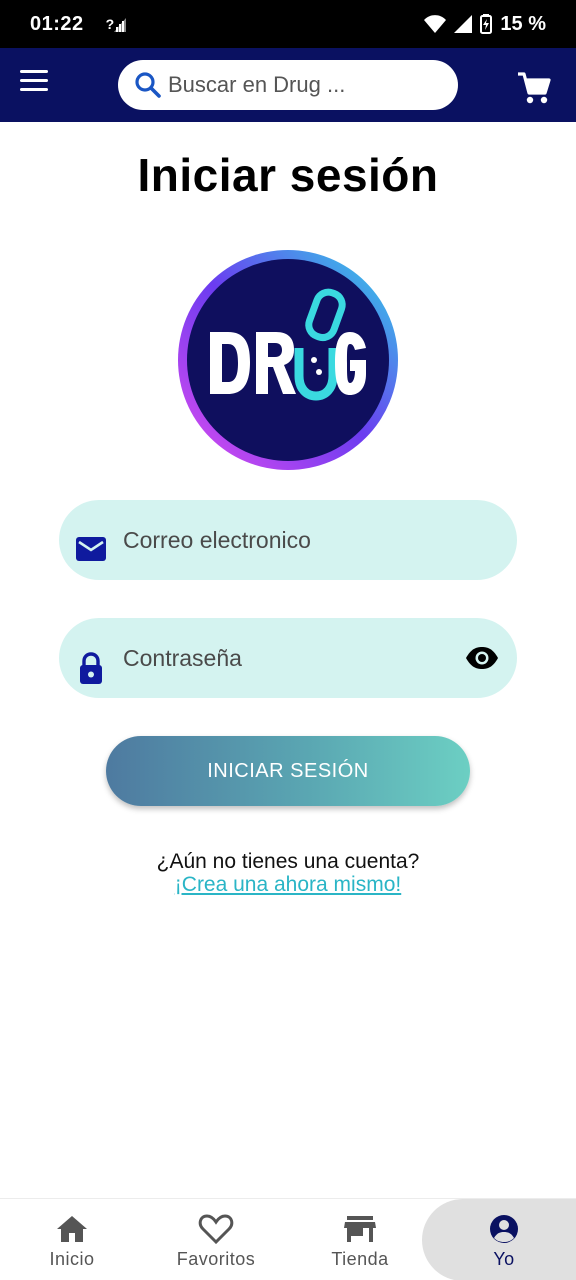  I want to click on account-icon, so click(504, 1229).